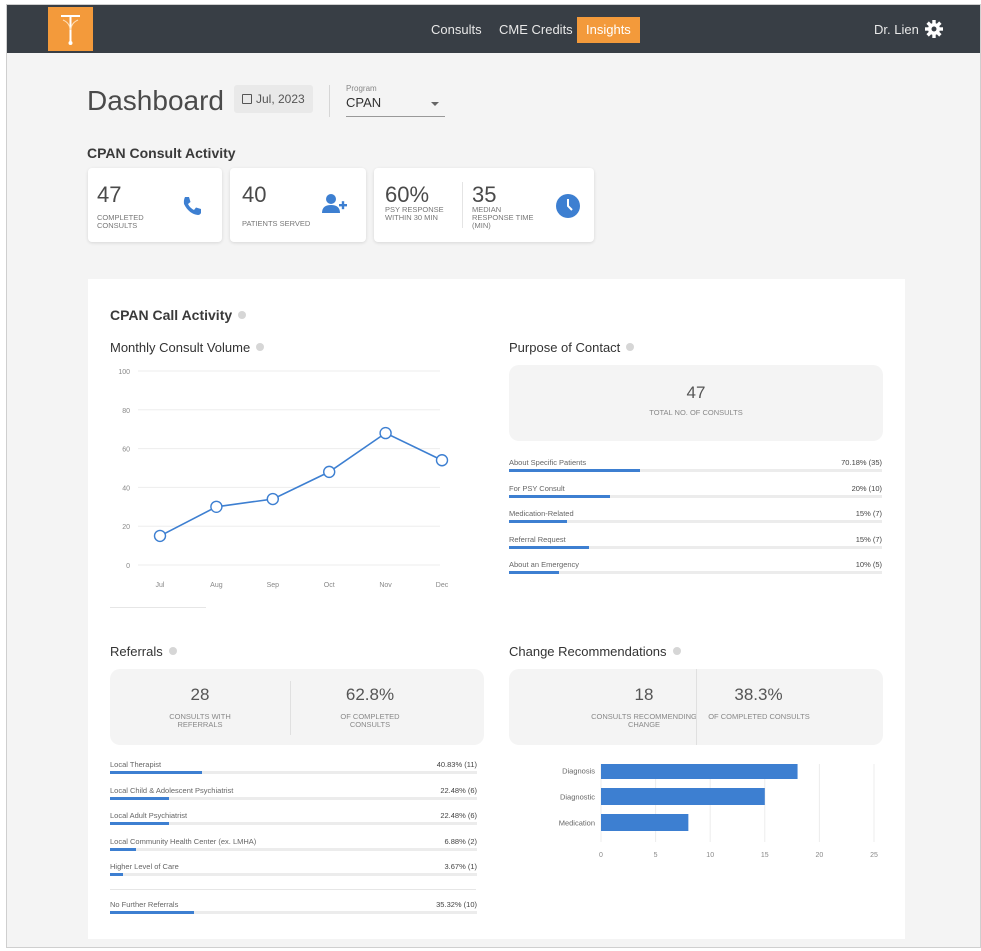 The image size is (981, 951). Describe the element at coordinates (144, 904) in the screenshot. I see `bar-list-label: No Further Referrals` at that location.